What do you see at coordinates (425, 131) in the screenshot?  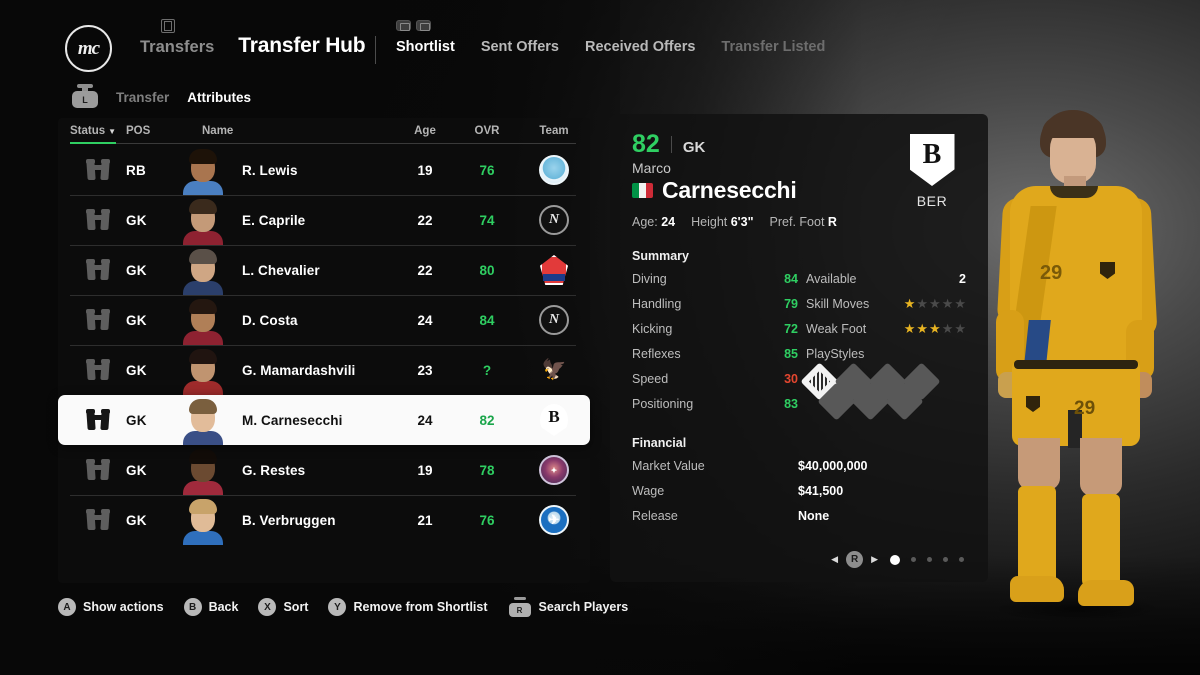 I see `column-header-age: Age` at bounding box center [425, 131].